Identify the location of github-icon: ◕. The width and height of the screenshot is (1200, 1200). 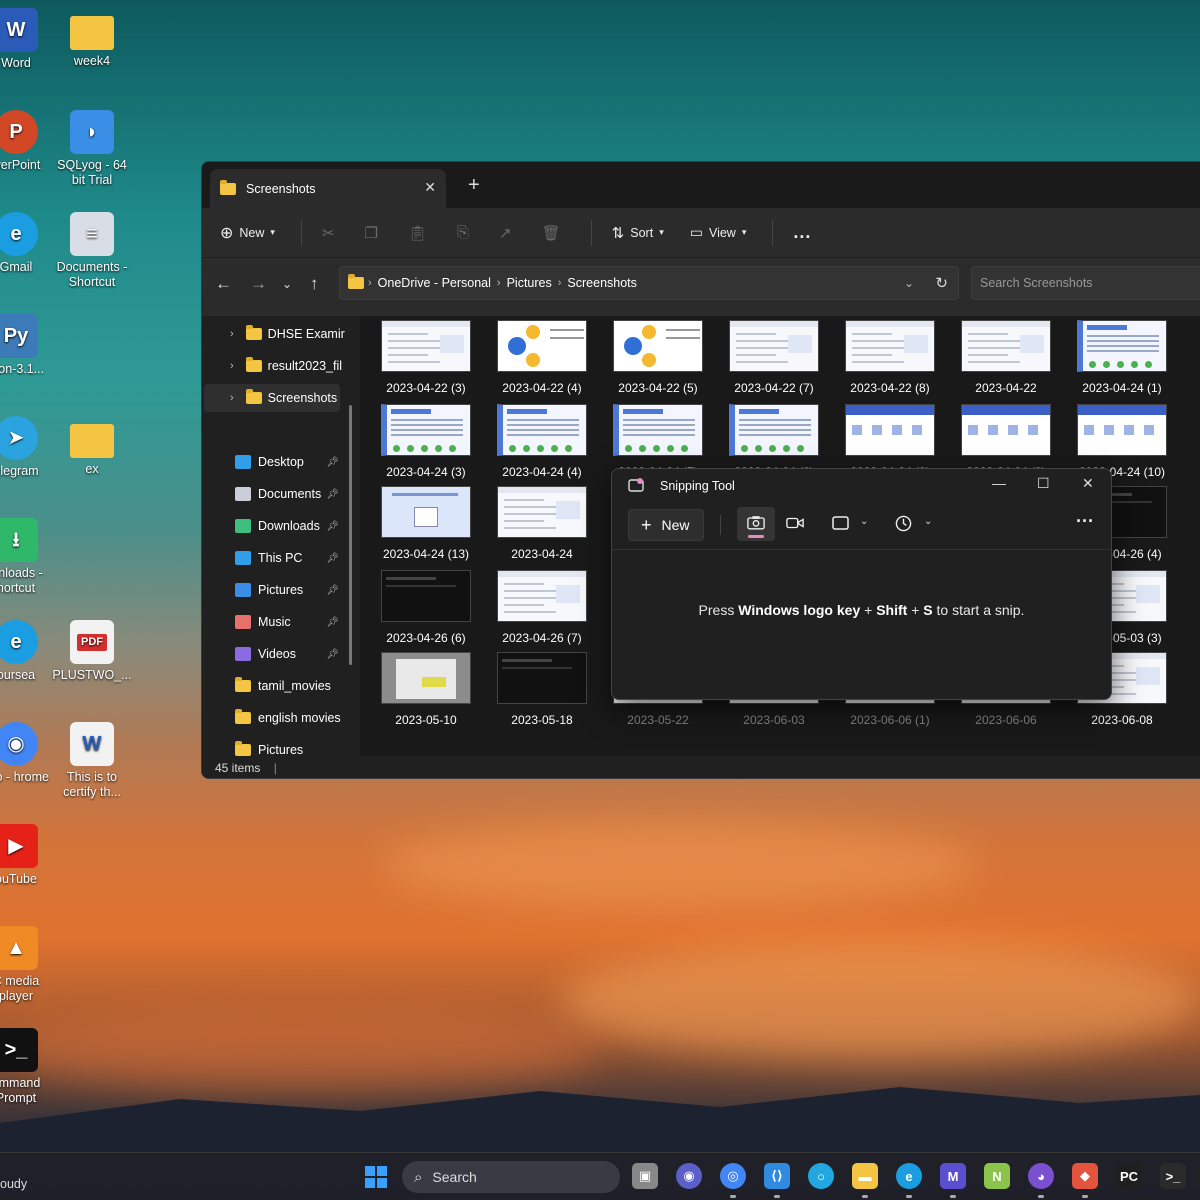
(1041, 1176).